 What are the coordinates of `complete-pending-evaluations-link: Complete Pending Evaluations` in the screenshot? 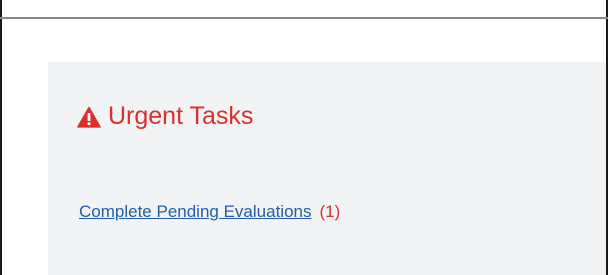 It's located at (195, 211).